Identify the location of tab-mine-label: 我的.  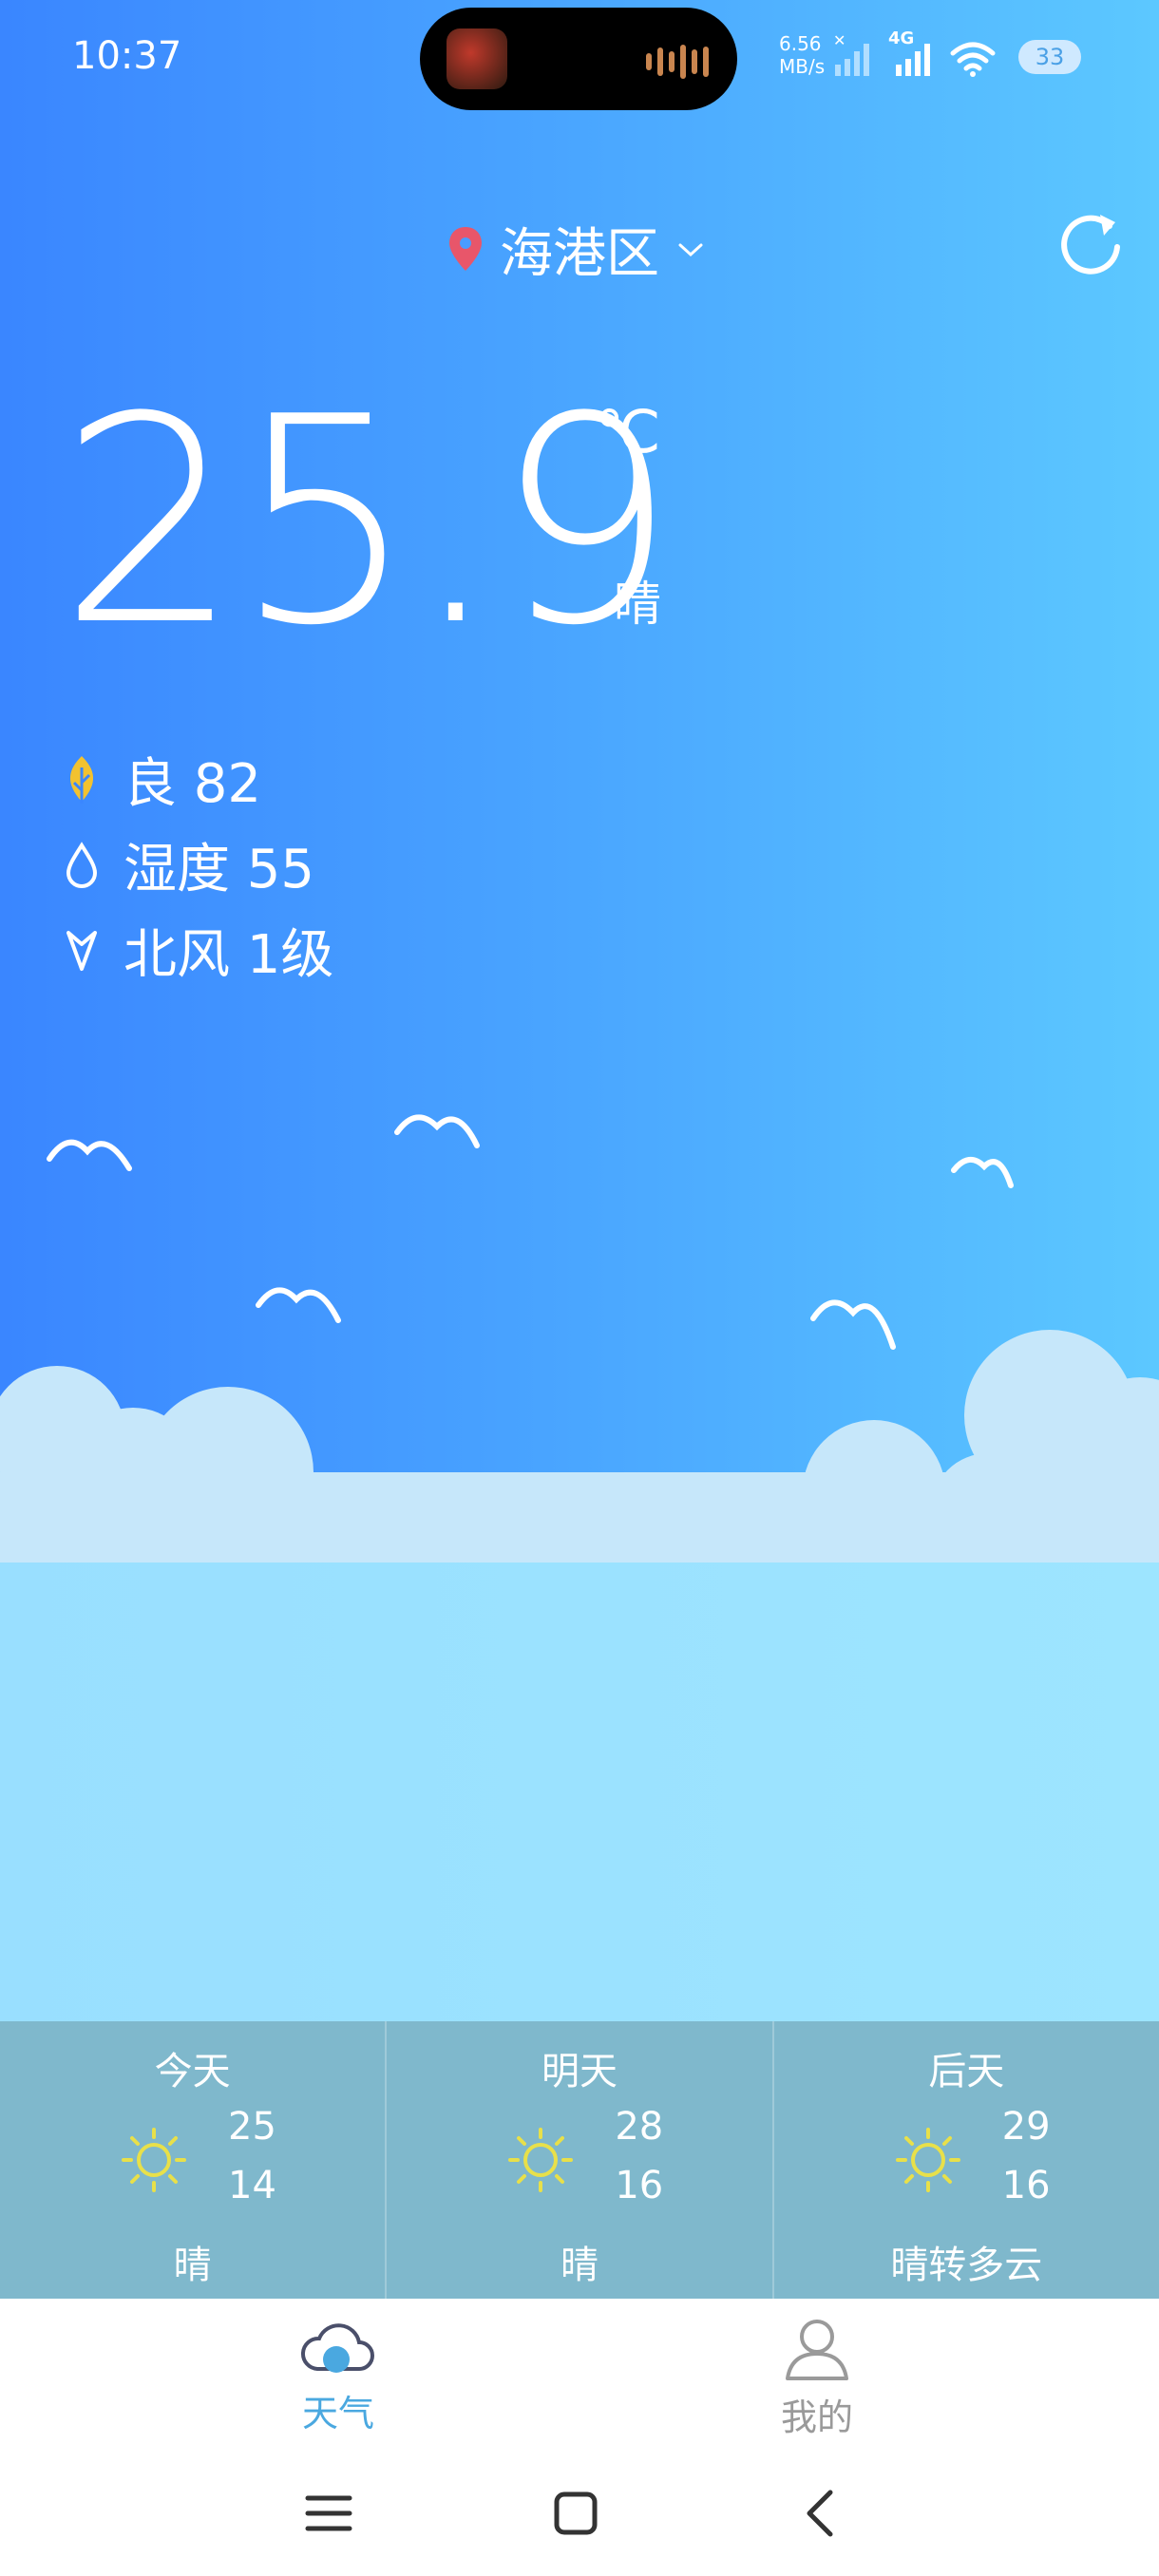
(816, 2417).